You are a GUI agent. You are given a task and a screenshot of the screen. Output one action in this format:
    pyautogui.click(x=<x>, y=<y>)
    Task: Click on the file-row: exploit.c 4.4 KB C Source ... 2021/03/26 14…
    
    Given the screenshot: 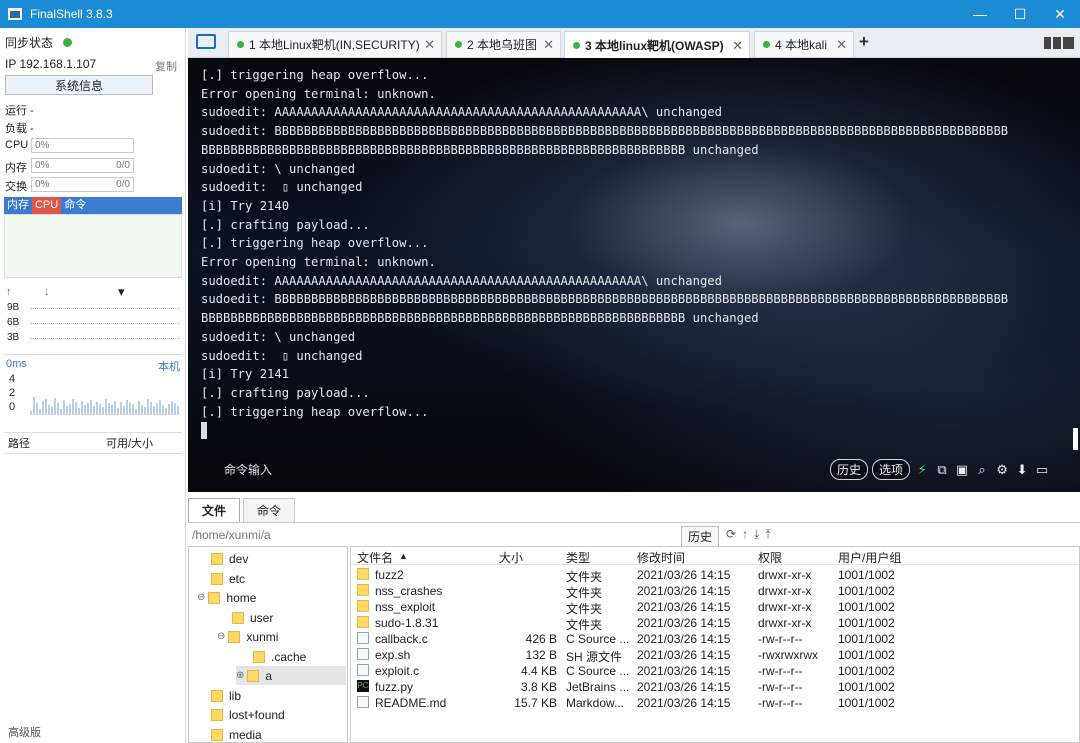 What is the action you would take?
    pyautogui.click(x=715, y=671)
    